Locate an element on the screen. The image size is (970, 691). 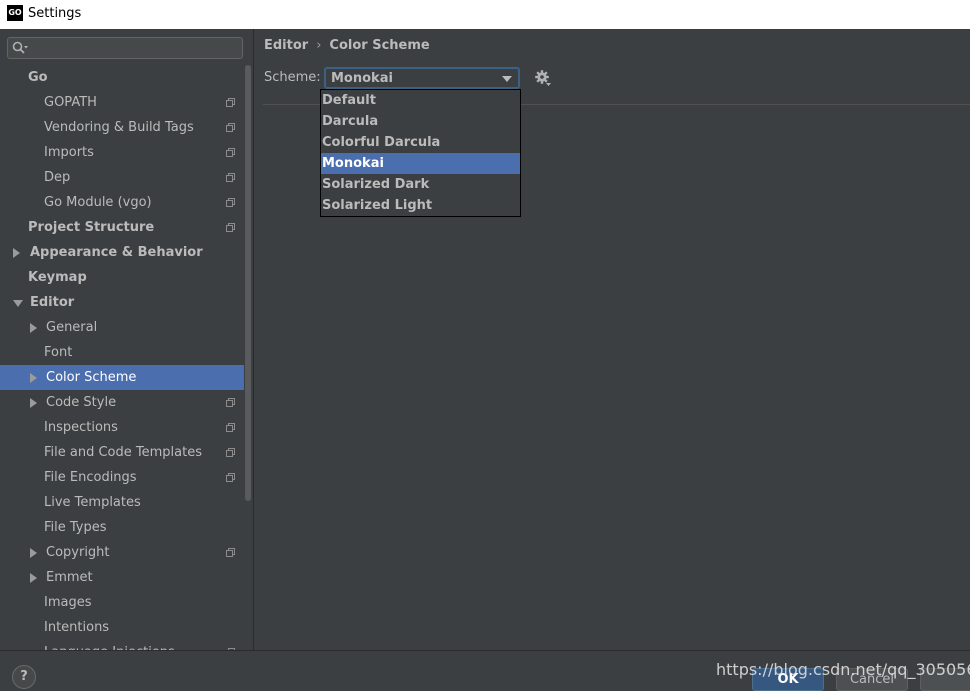
sidebar-item: File Types is located at coordinates (122, 527).